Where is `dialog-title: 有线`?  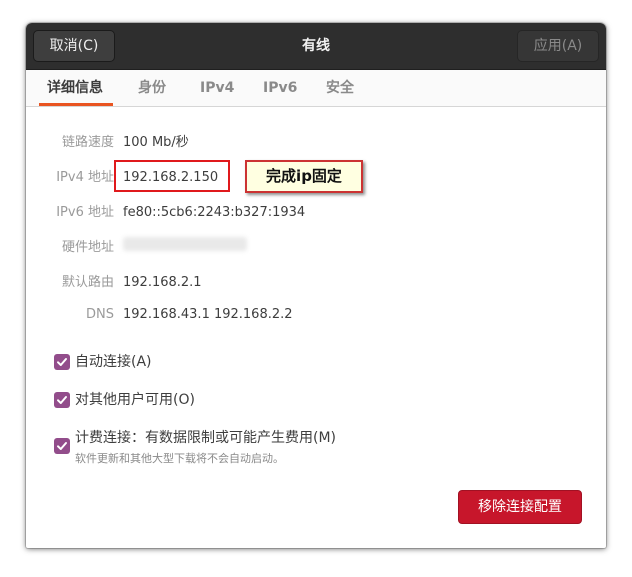 dialog-title: 有线 is located at coordinates (316, 46).